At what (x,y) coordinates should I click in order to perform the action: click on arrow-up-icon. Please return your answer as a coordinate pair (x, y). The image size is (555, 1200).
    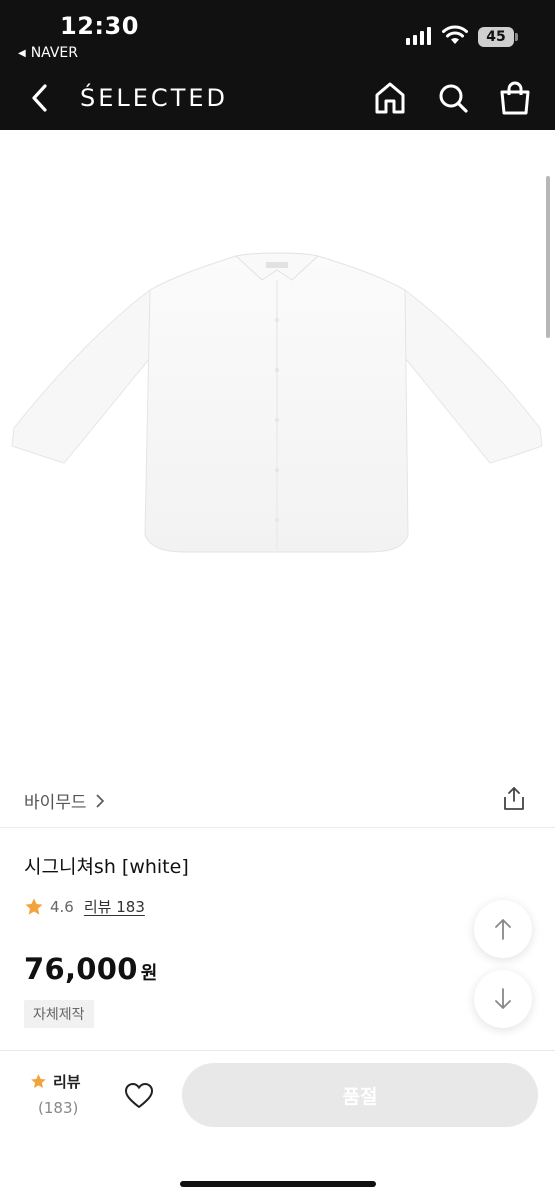
    Looking at the image, I should click on (503, 929).